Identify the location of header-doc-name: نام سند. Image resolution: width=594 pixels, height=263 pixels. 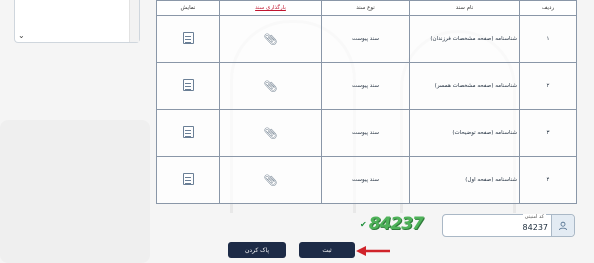
(464, 8).